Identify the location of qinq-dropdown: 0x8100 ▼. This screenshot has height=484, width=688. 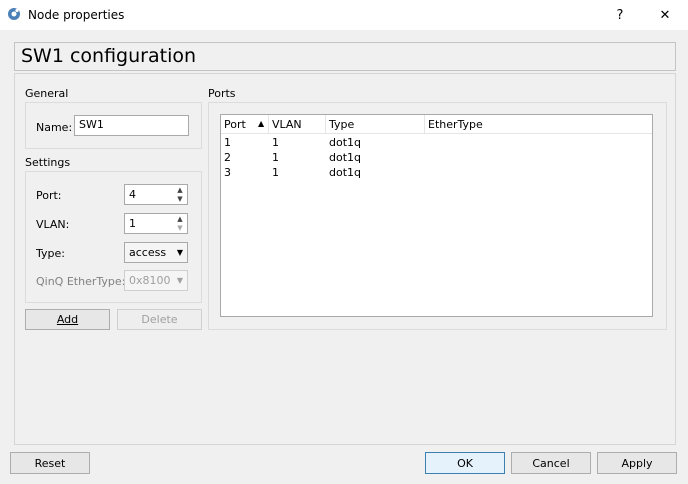
(156, 280).